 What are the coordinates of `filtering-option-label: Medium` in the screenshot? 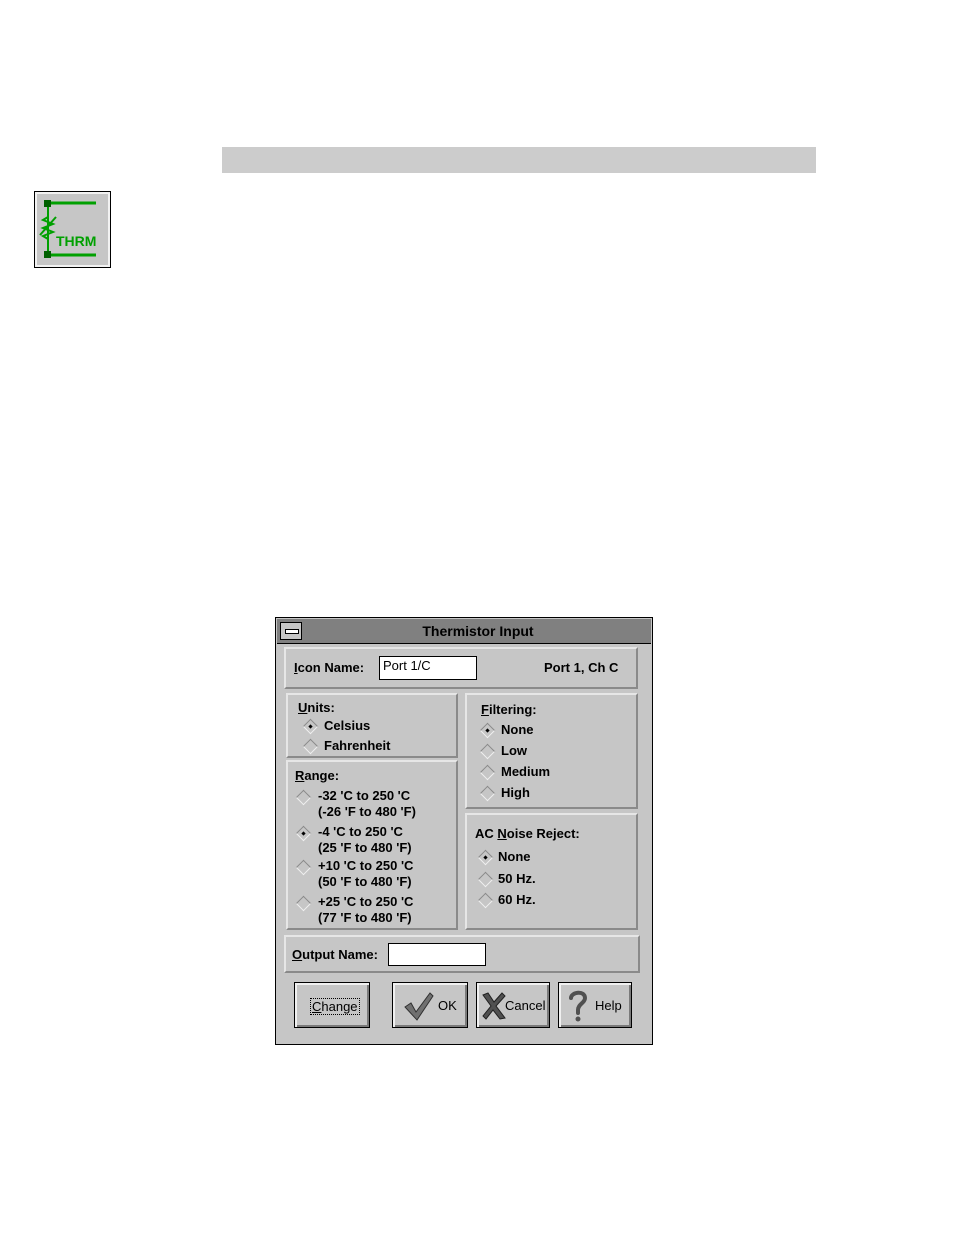 It's located at (526, 771).